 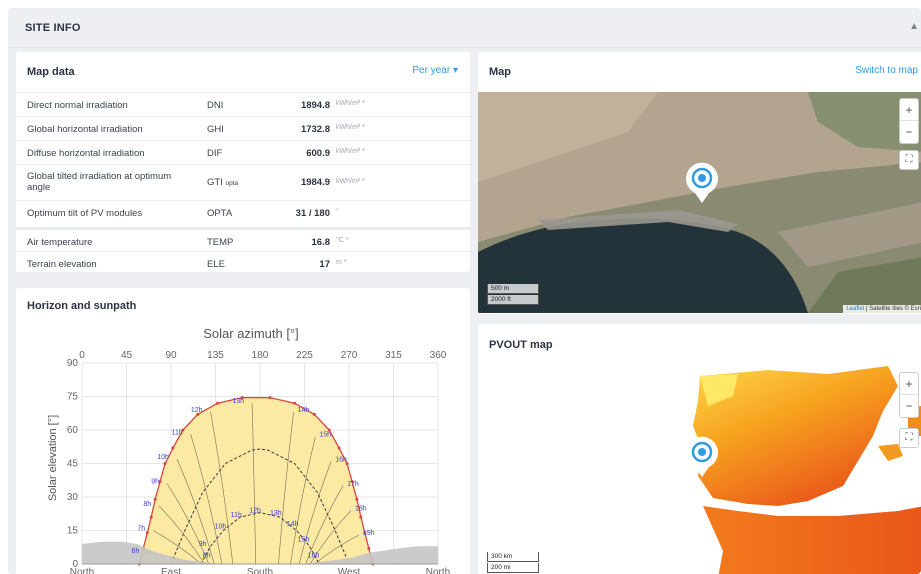 I want to click on row-abbr-sub: opta, so click(x=232, y=183).